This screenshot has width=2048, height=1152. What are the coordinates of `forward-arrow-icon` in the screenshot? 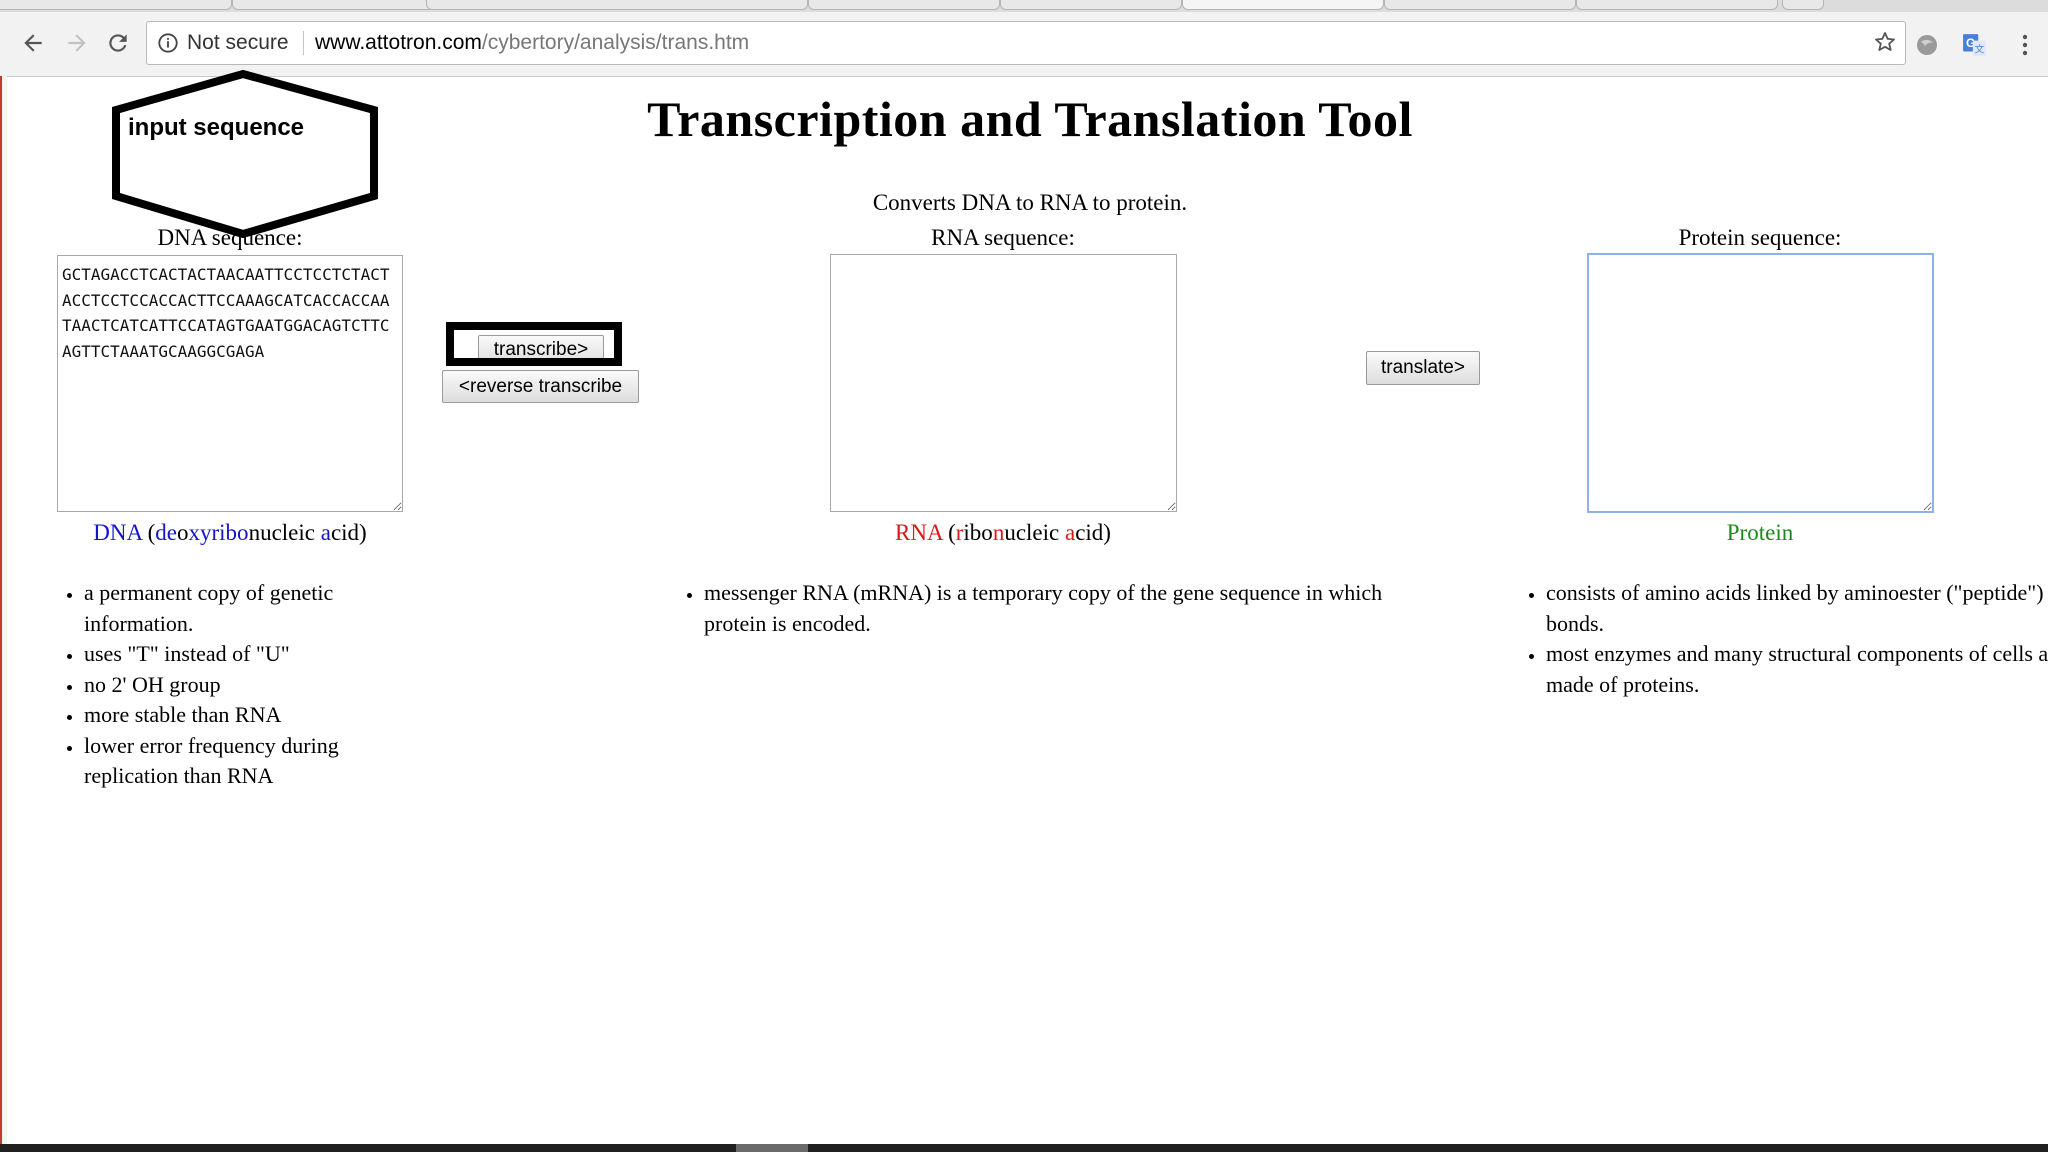 It's located at (77, 43).